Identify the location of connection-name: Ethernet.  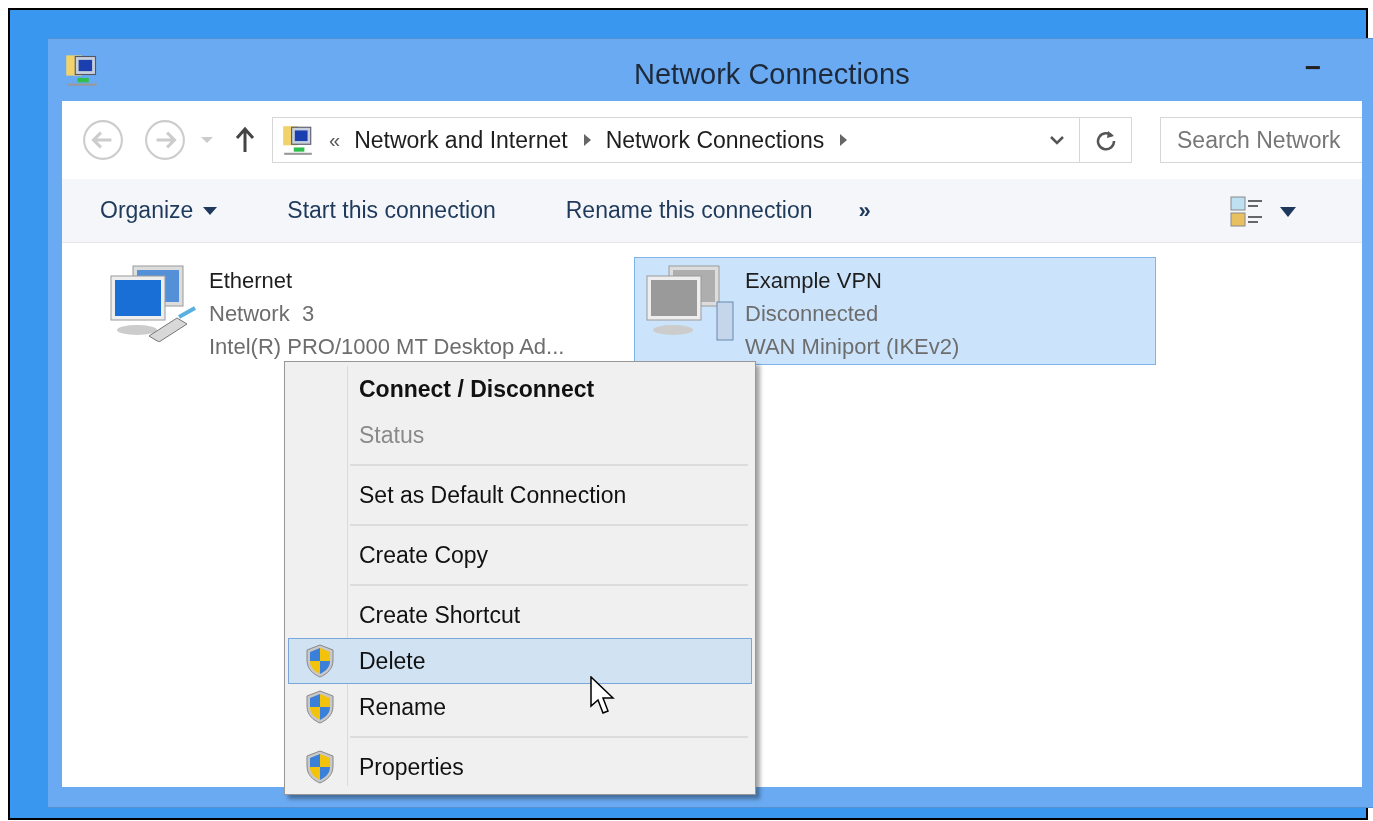
(251, 281).